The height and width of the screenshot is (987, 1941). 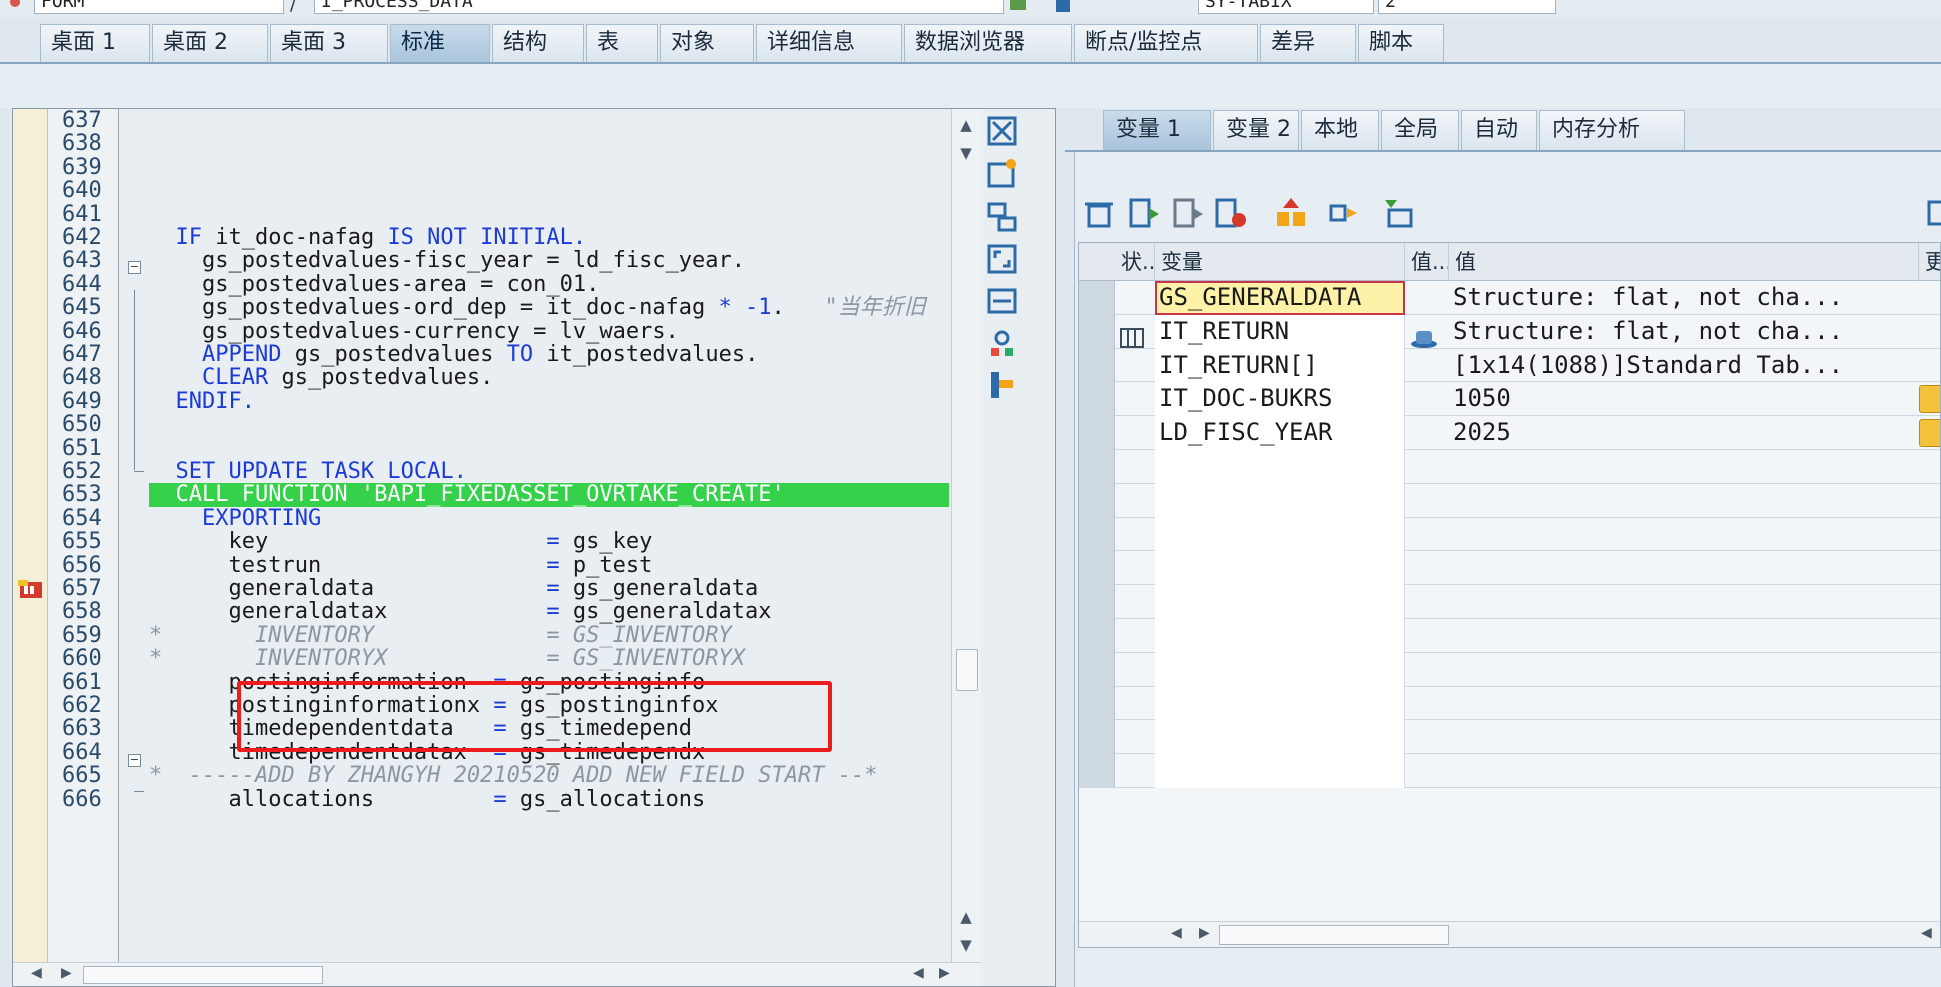 What do you see at coordinates (1291, 213) in the screenshot?
I see `merge-icon` at bounding box center [1291, 213].